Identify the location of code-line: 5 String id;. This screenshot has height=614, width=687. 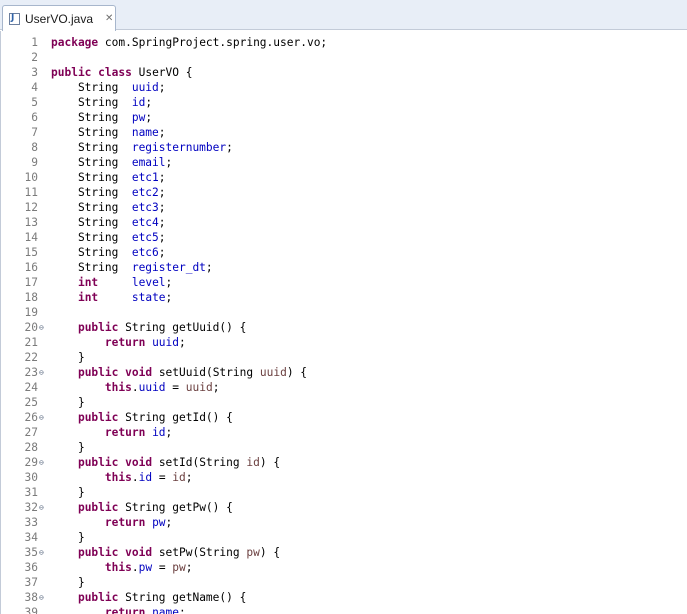
(344, 102).